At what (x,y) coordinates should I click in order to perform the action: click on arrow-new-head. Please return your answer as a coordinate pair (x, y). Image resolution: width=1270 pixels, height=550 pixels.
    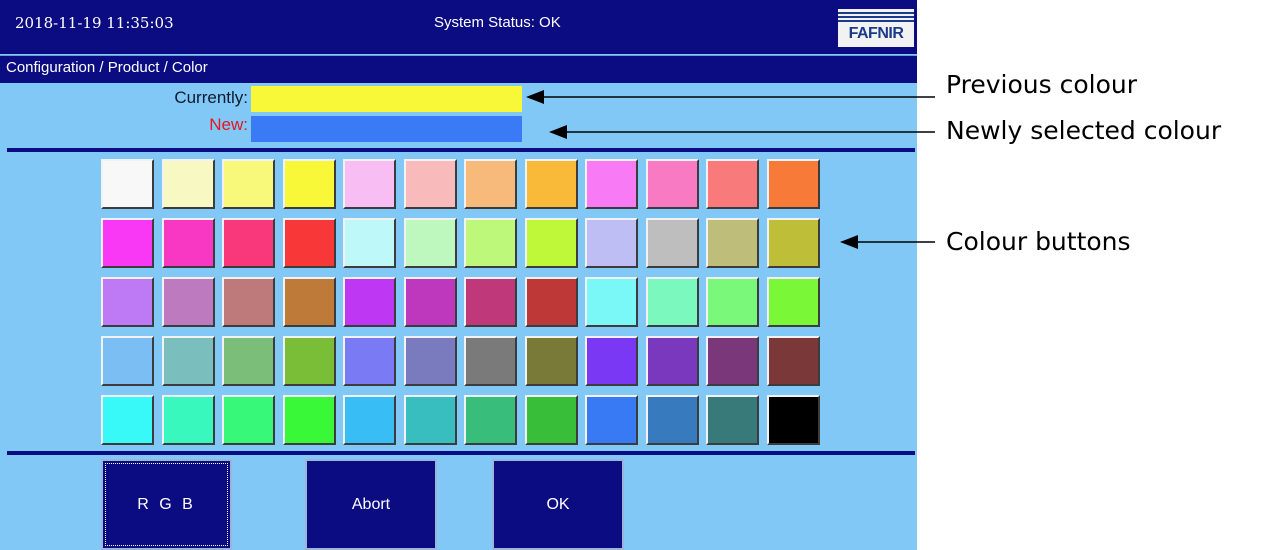
    Looking at the image, I should click on (558, 132).